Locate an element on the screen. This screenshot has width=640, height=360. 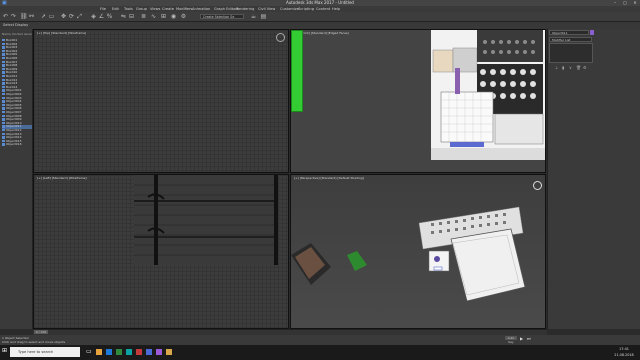
percent-snap-icon: % is located at coordinates (109, 16).